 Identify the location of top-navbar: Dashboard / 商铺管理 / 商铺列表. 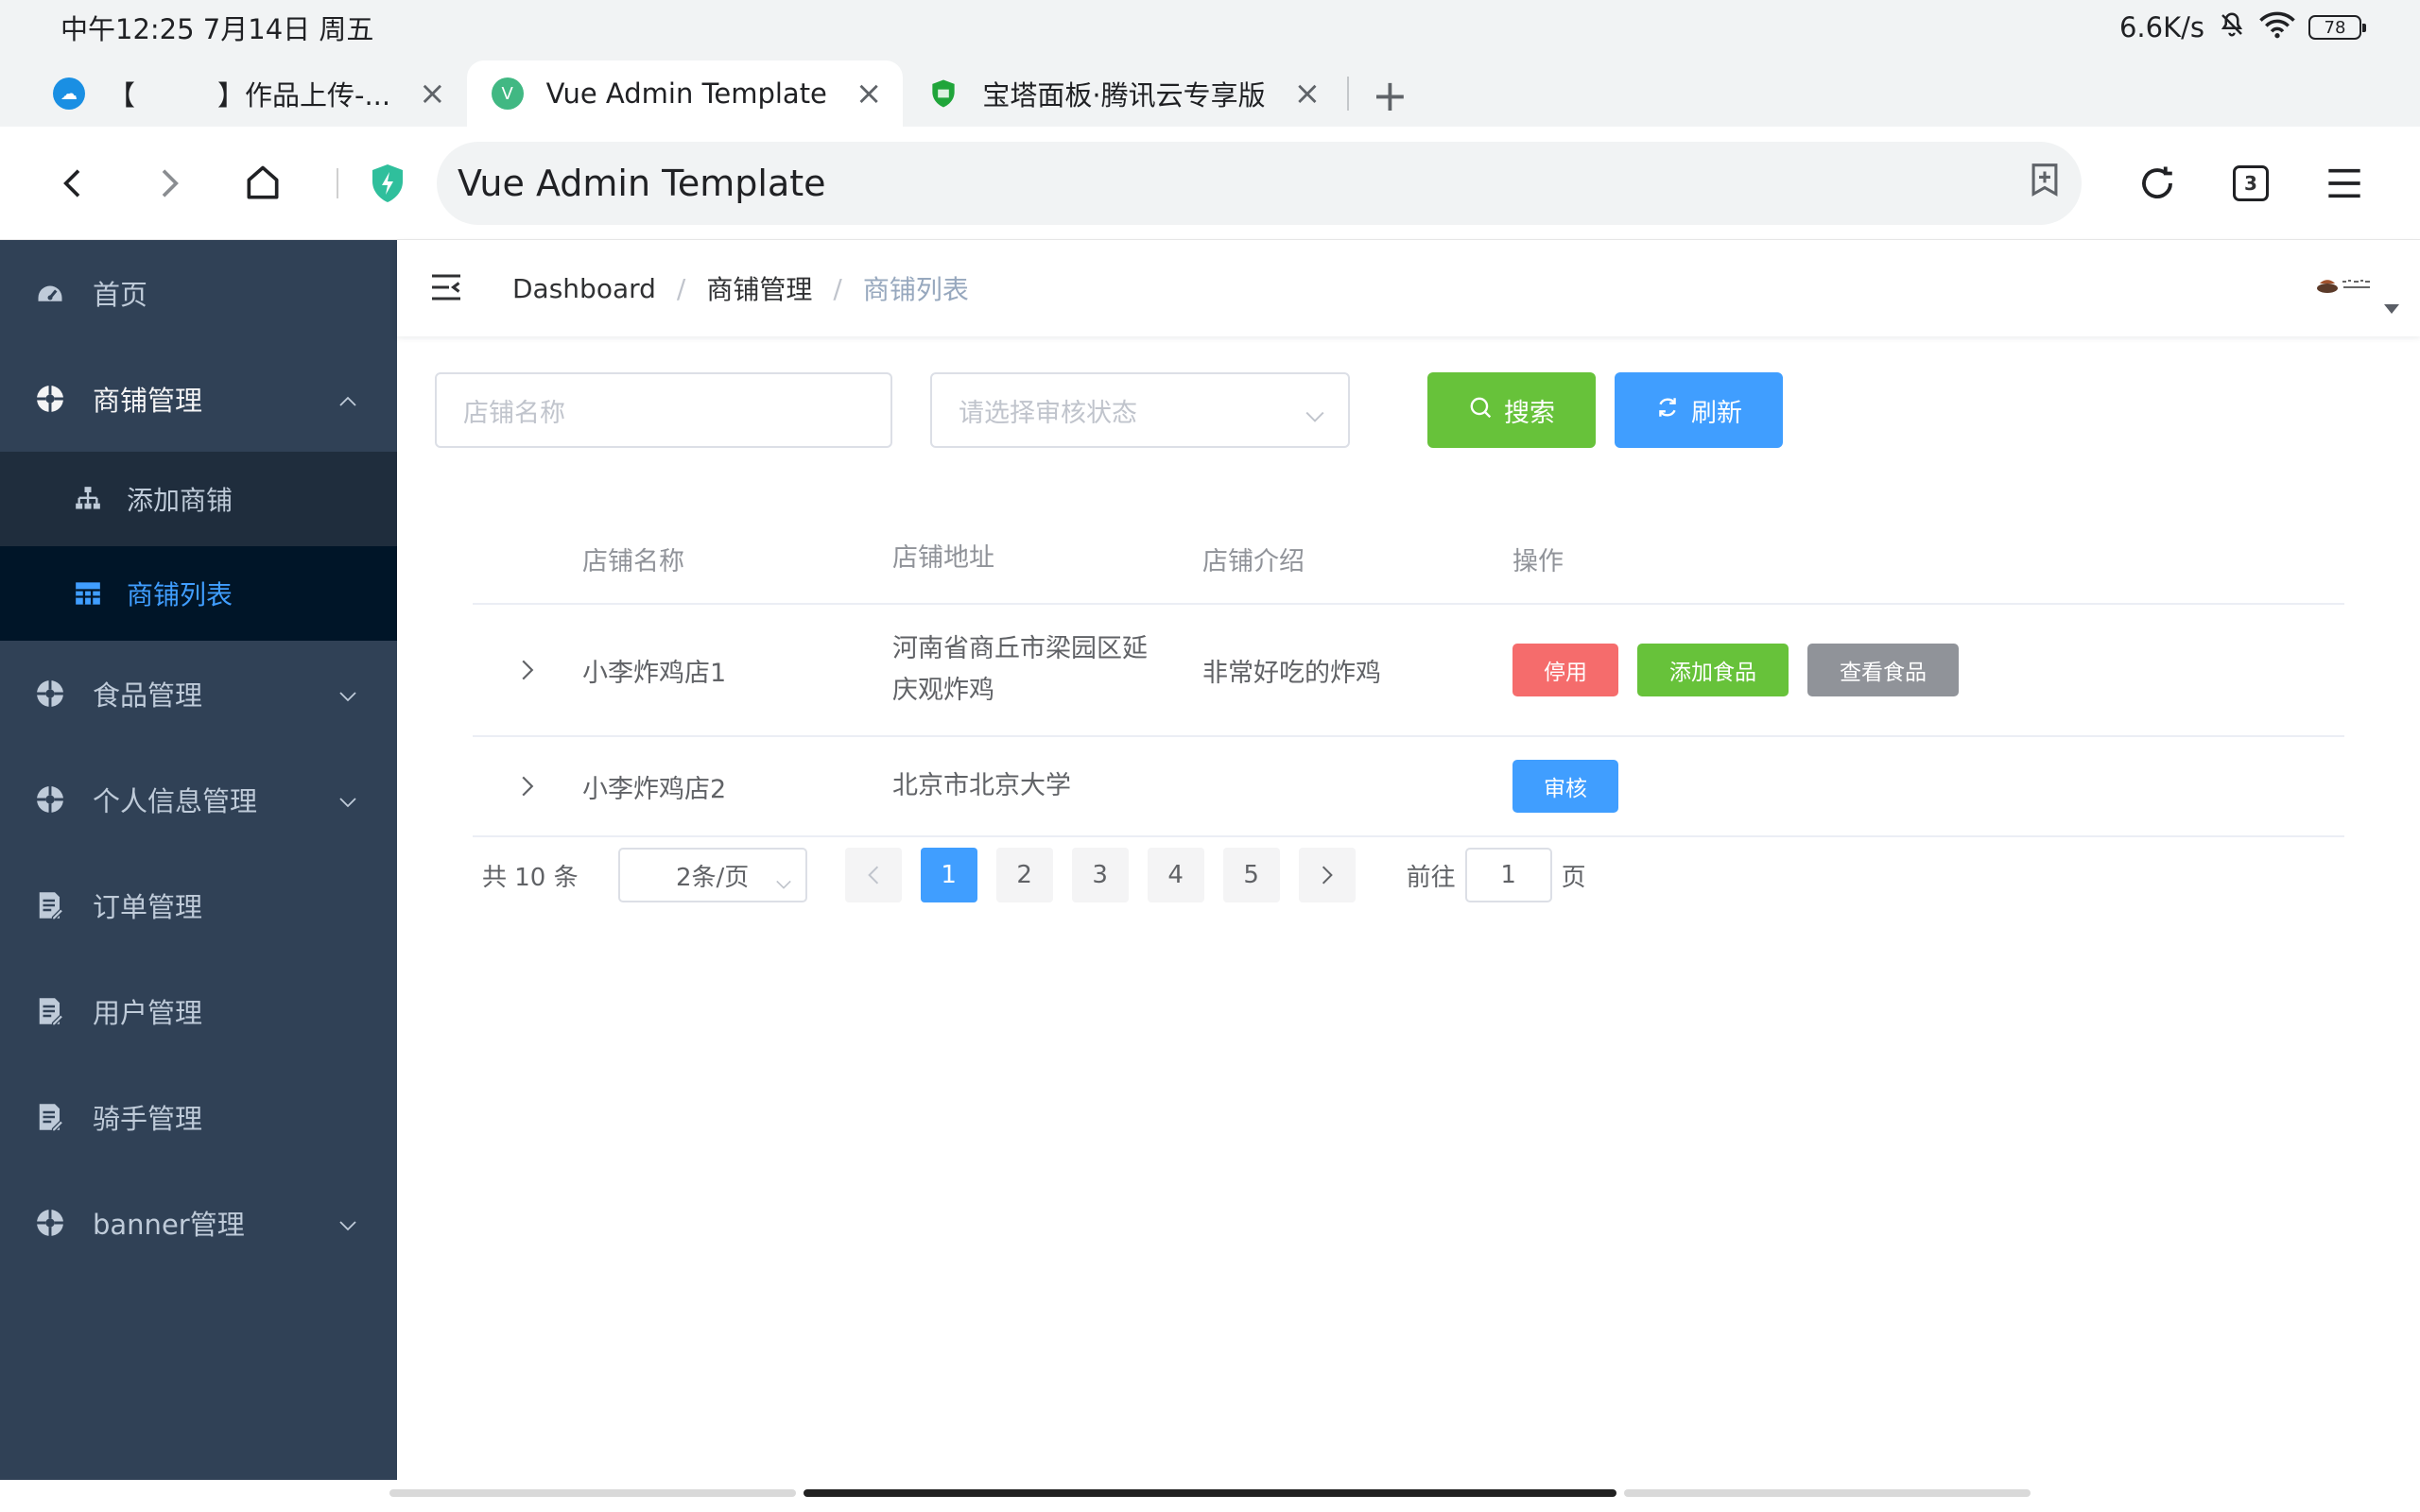
(1409, 288).